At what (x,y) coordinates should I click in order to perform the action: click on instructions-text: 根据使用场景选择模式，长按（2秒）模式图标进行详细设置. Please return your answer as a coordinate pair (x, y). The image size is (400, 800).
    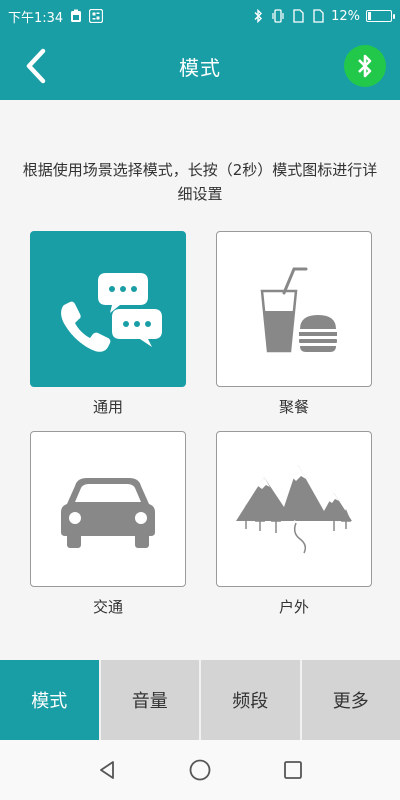
    Looking at the image, I should click on (200, 182).